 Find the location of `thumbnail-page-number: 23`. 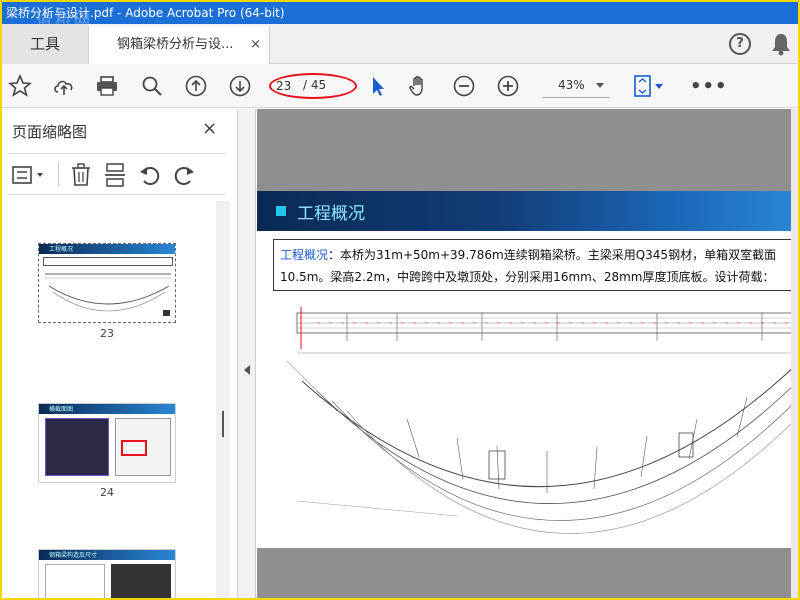

thumbnail-page-number: 23 is located at coordinates (107, 333).